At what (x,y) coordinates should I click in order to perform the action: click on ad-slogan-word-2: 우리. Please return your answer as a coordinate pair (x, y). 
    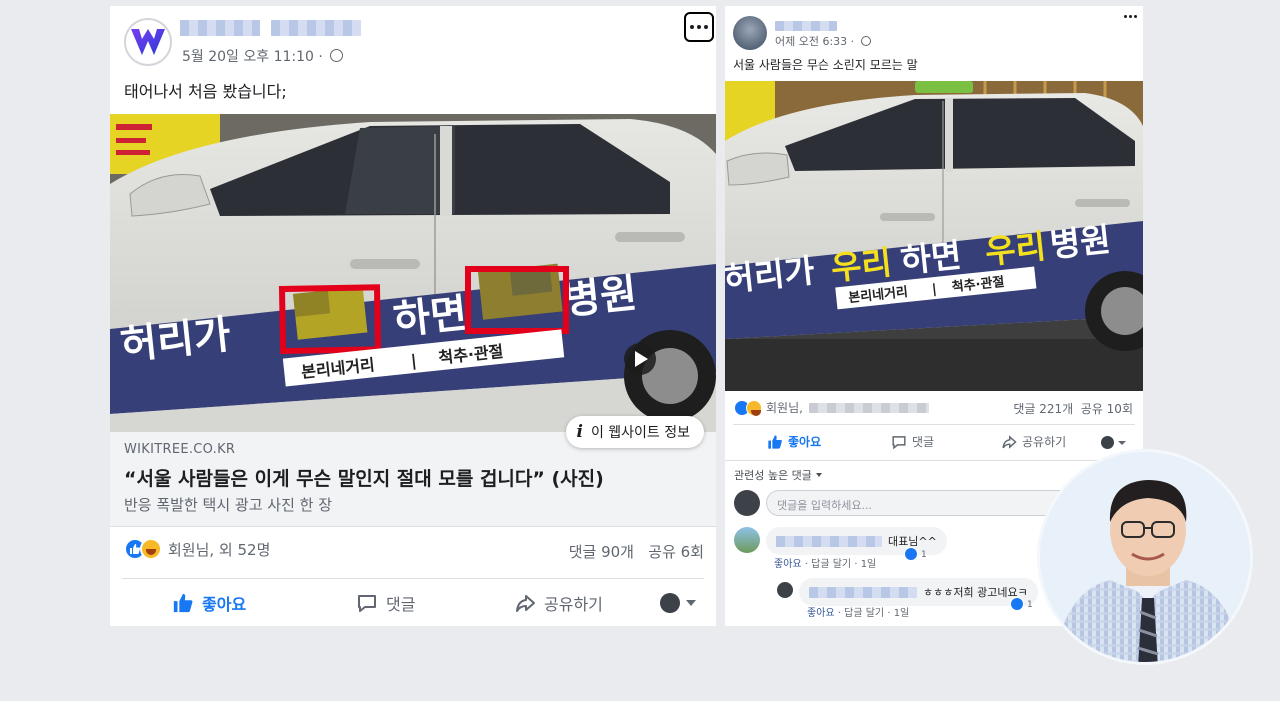
    Looking at the image, I should click on (1015, 248).